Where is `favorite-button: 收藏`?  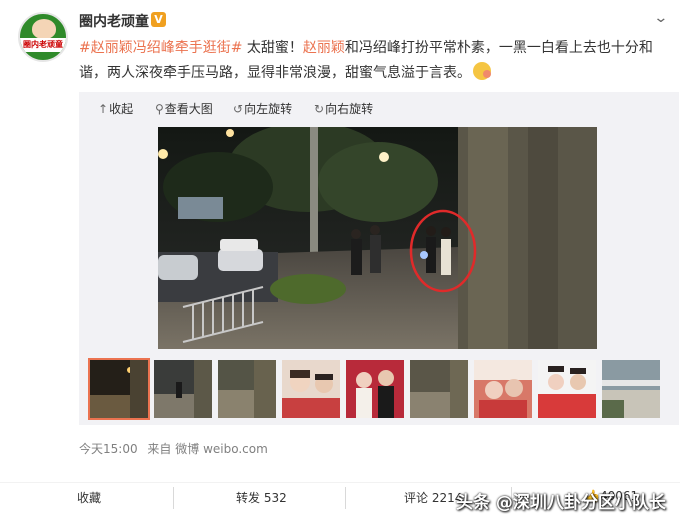
favorite-button: 收藏 is located at coordinates (89, 497).